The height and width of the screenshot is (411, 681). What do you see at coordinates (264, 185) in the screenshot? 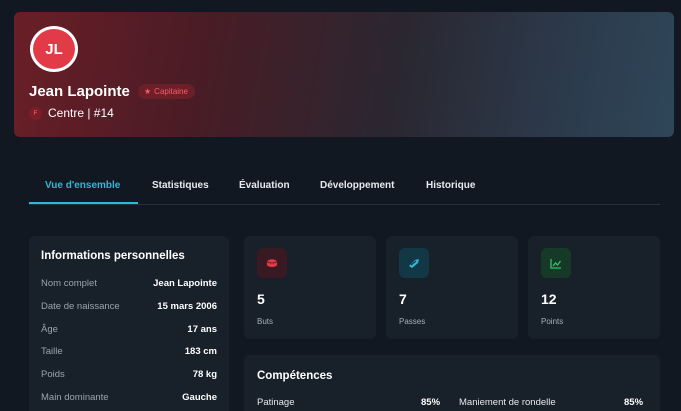
I see `tab-evaluation: Évaluation` at bounding box center [264, 185].